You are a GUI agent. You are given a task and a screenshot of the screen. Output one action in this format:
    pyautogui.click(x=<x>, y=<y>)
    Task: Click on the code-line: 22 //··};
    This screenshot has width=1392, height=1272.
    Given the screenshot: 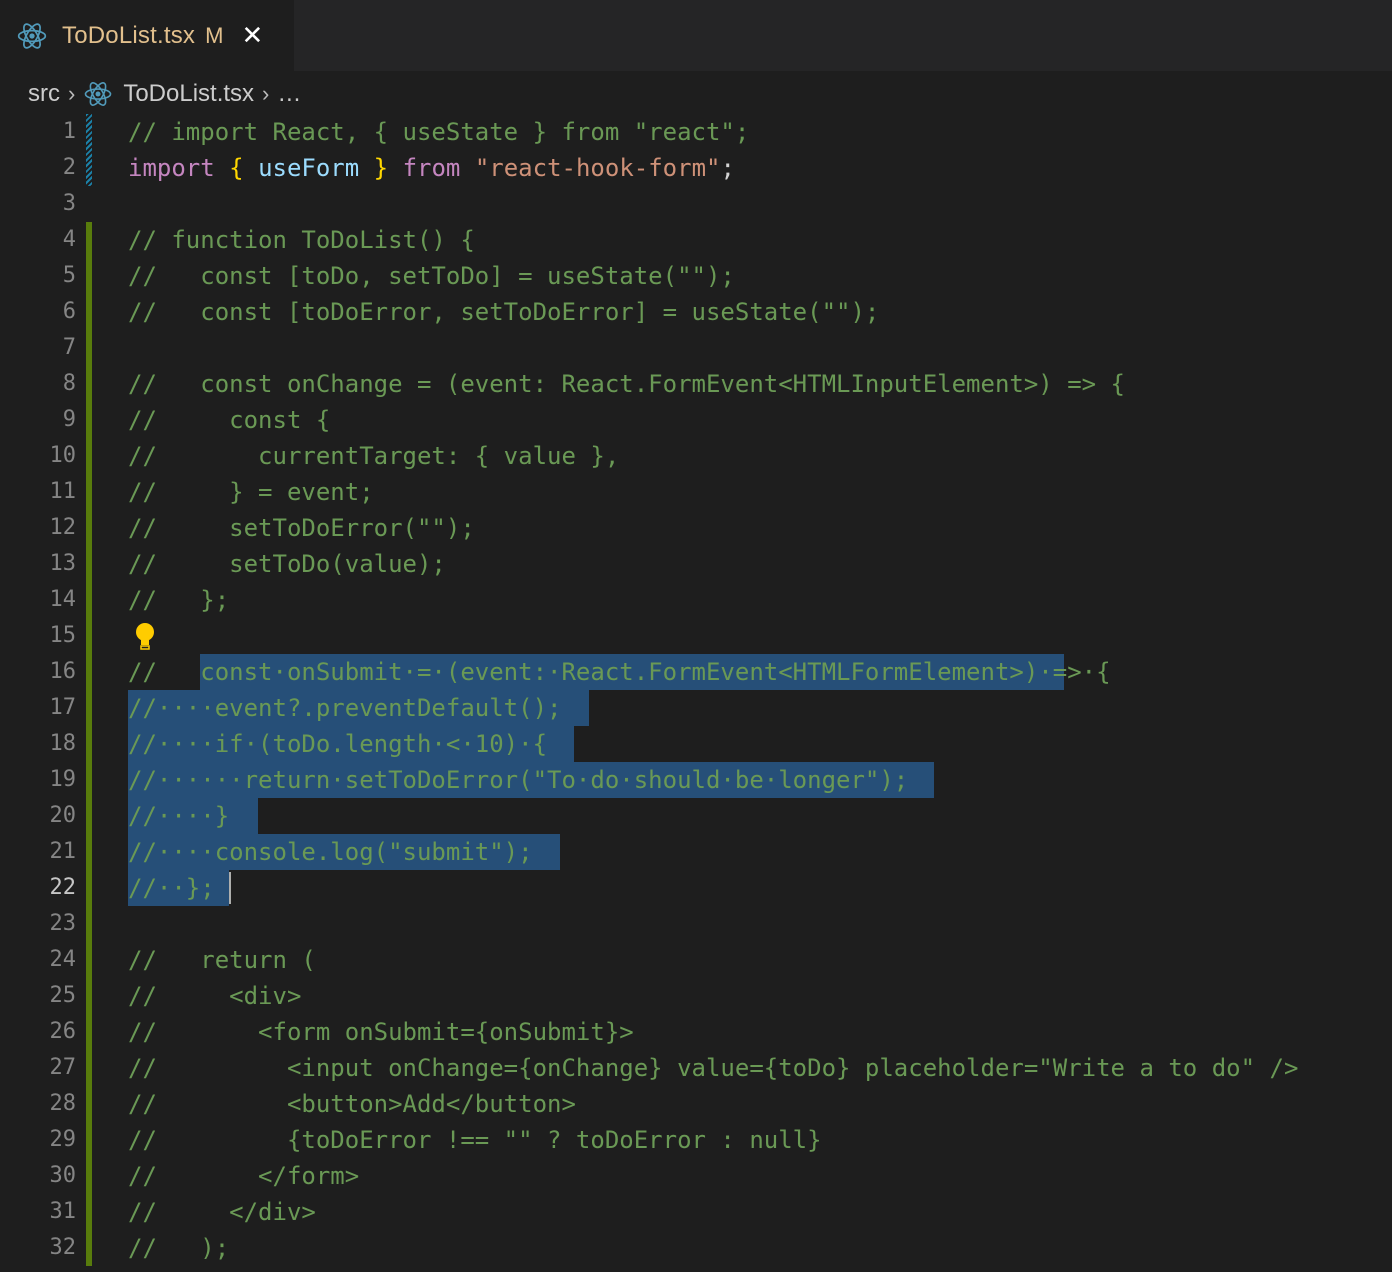 What is the action you would take?
    pyautogui.click(x=696, y=888)
    